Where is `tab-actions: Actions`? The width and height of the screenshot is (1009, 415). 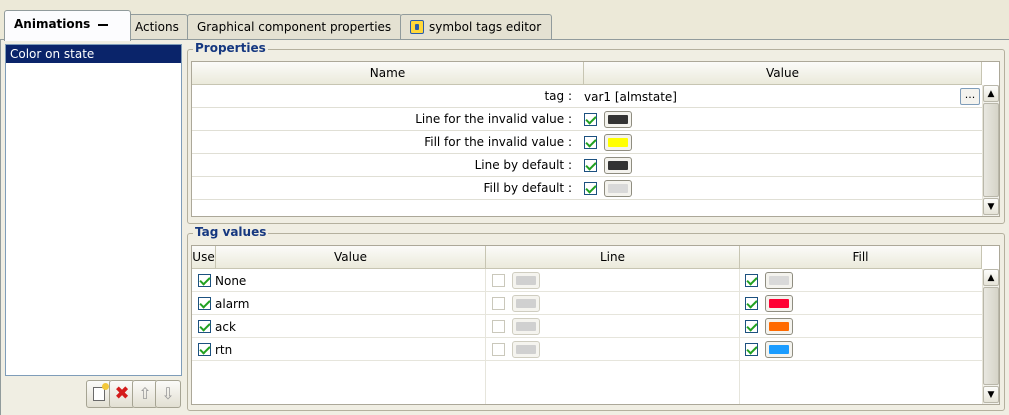 tab-actions: Actions is located at coordinates (156, 27).